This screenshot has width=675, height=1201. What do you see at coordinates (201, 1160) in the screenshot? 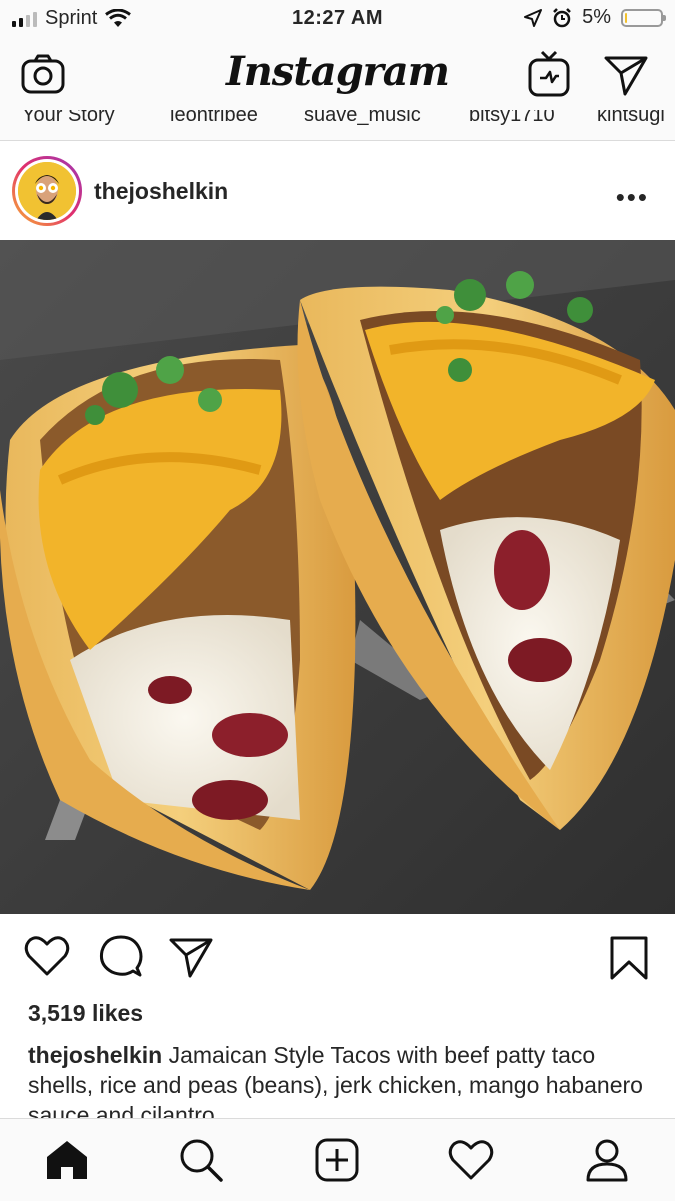
I see `search-icon` at bounding box center [201, 1160].